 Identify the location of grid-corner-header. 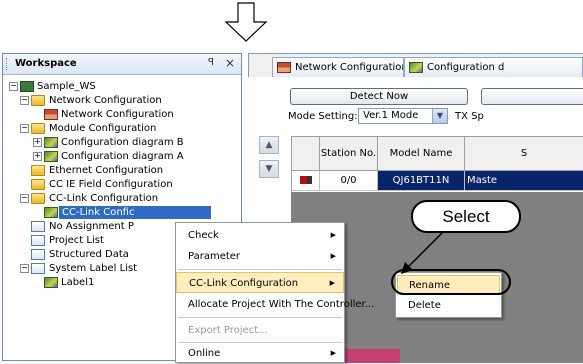
(306, 154).